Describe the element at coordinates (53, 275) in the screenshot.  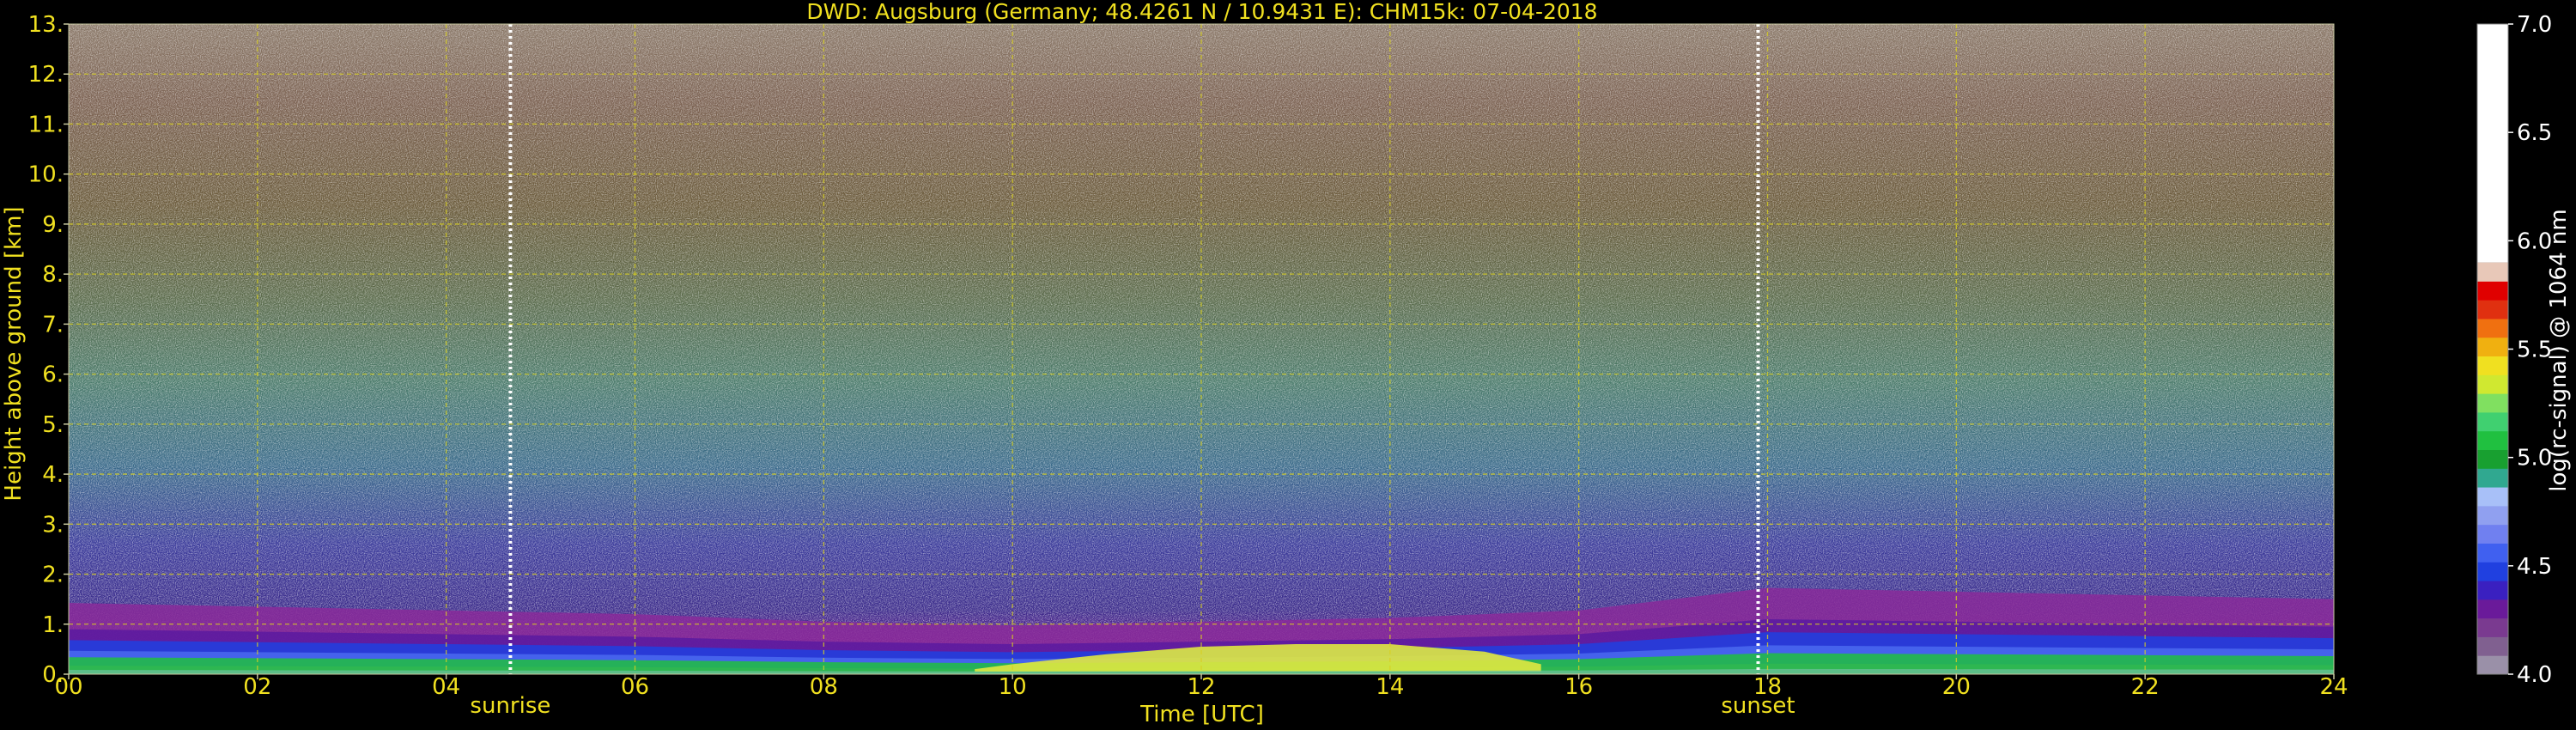
I see `y-tick-label: 8.` at that location.